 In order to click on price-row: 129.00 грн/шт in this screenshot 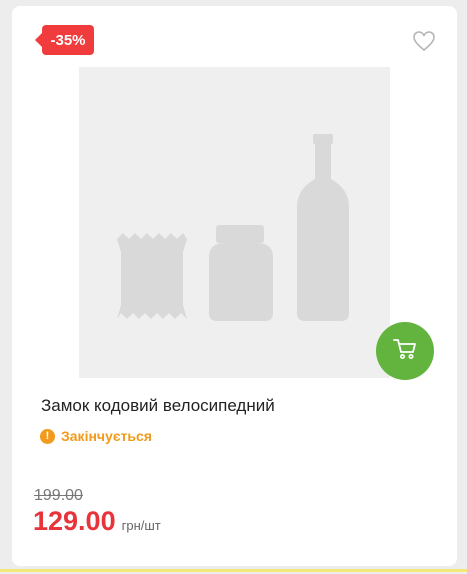, I will do `click(97, 521)`.